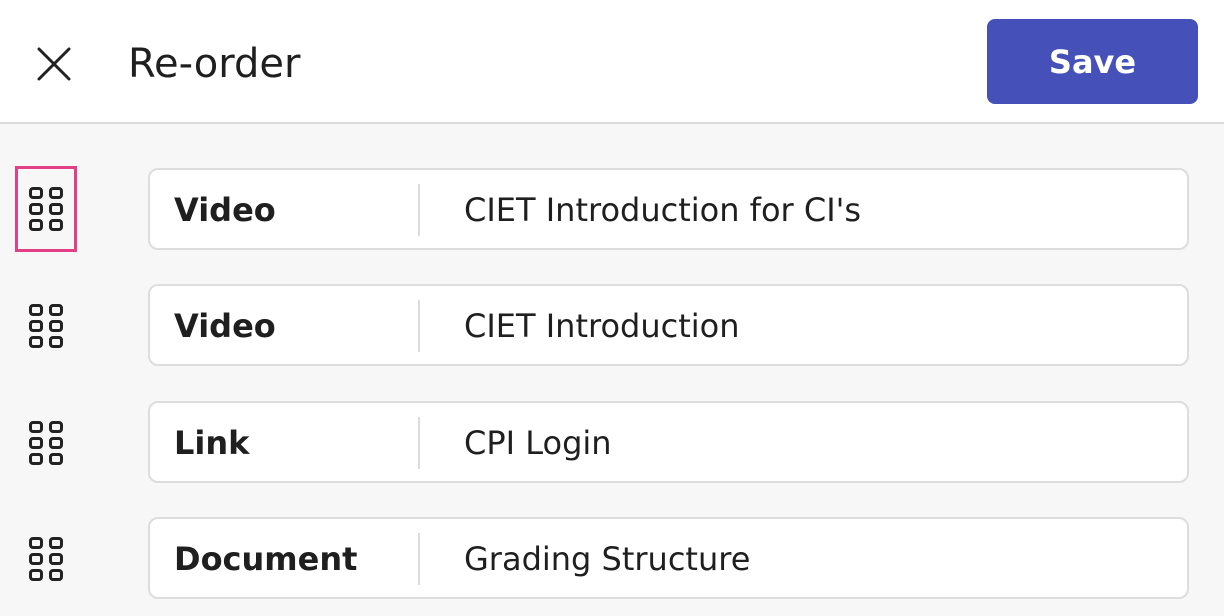 The height and width of the screenshot is (616, 1224). I want to click on content-title: CIET Introduction for CI's, so click(663, 210).